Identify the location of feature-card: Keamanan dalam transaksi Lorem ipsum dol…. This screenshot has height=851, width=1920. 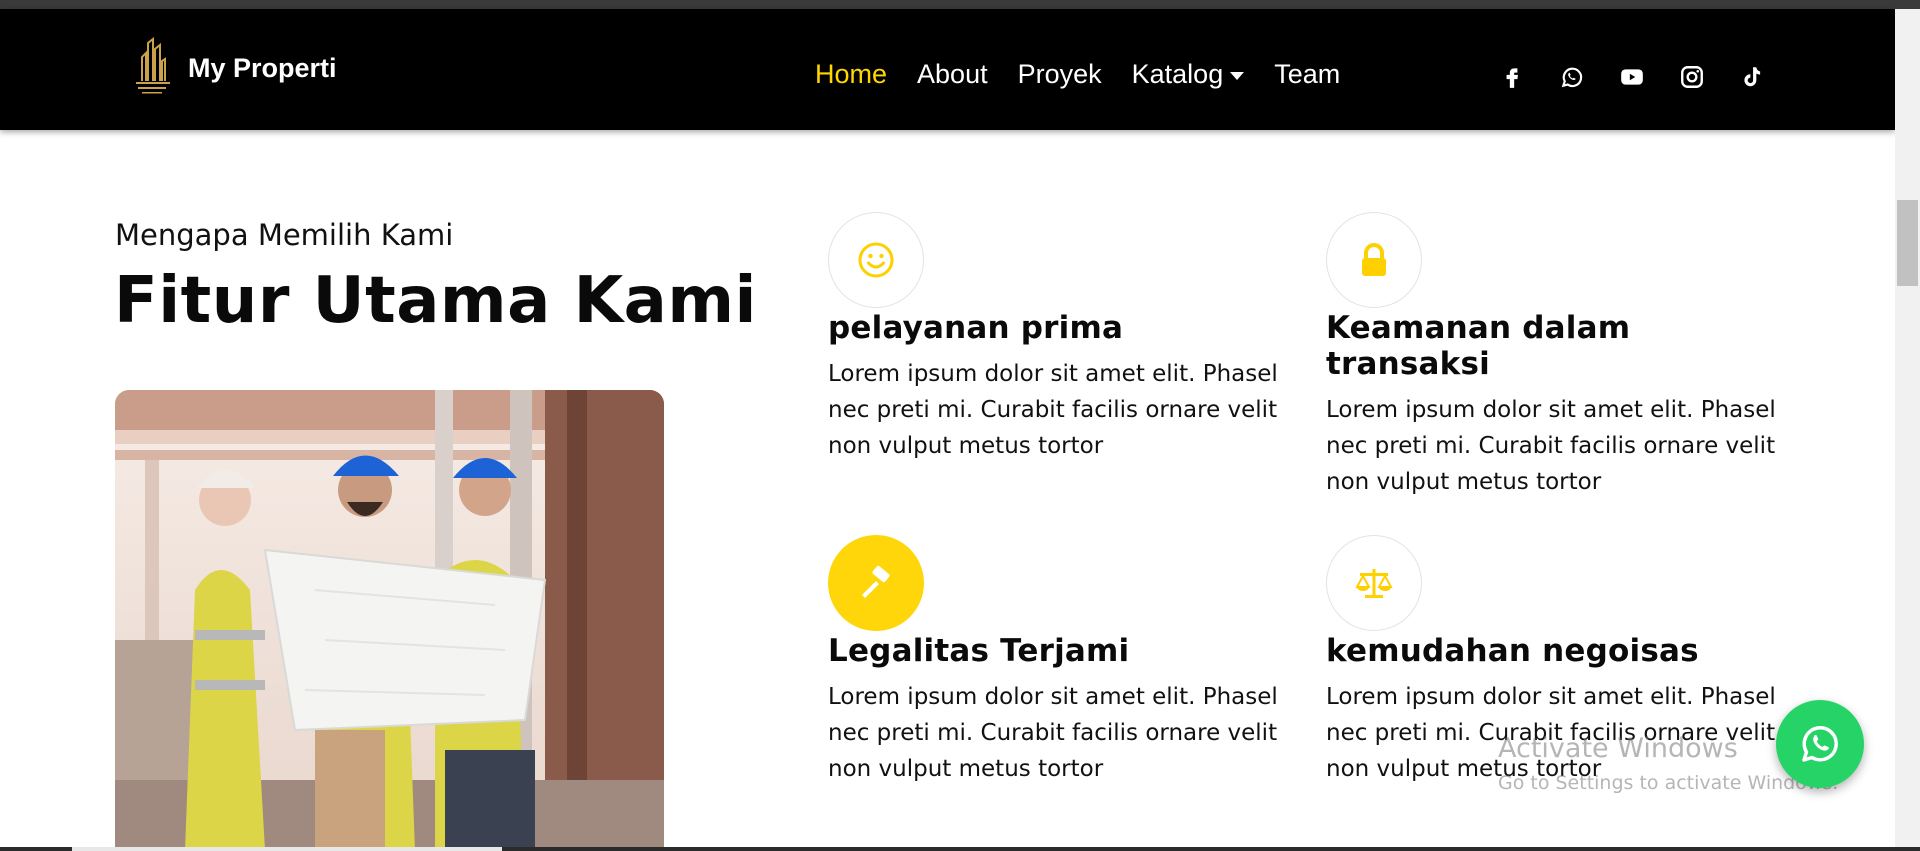
(1561, 356).